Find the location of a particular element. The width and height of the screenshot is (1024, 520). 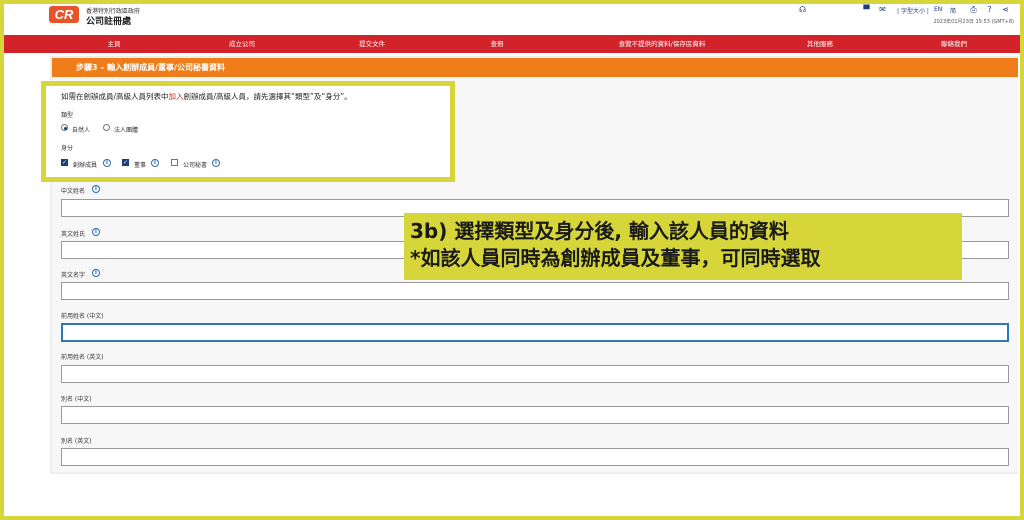

nav-inspection: 查覽不提供的資料/保存區資料 is located at coordinates (662, 44).